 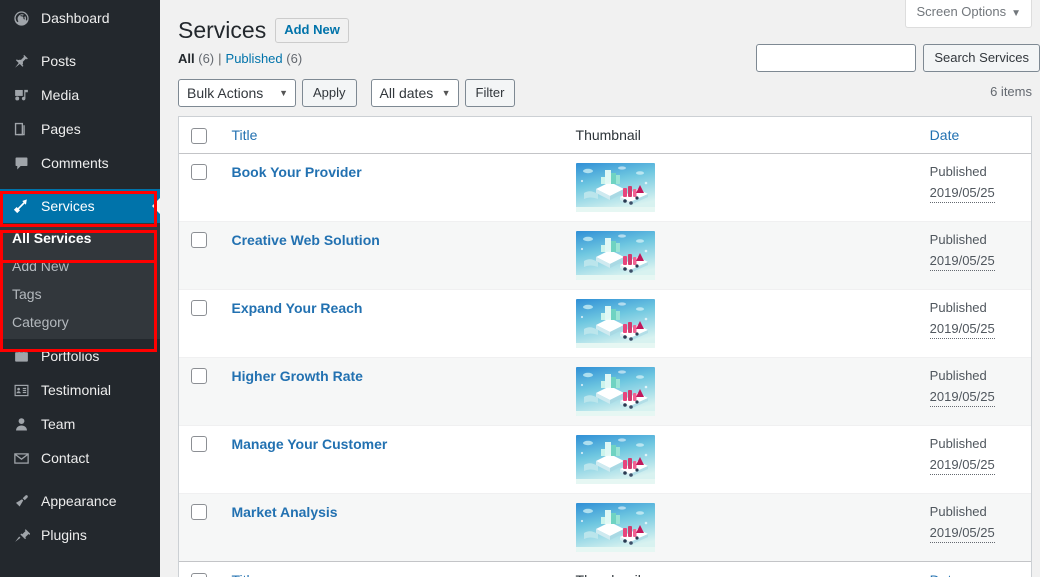 What do you see at coordinates (206, 58) in the screenshot?
I see `view-count-all: (6)` at bounding box center [206, 58].